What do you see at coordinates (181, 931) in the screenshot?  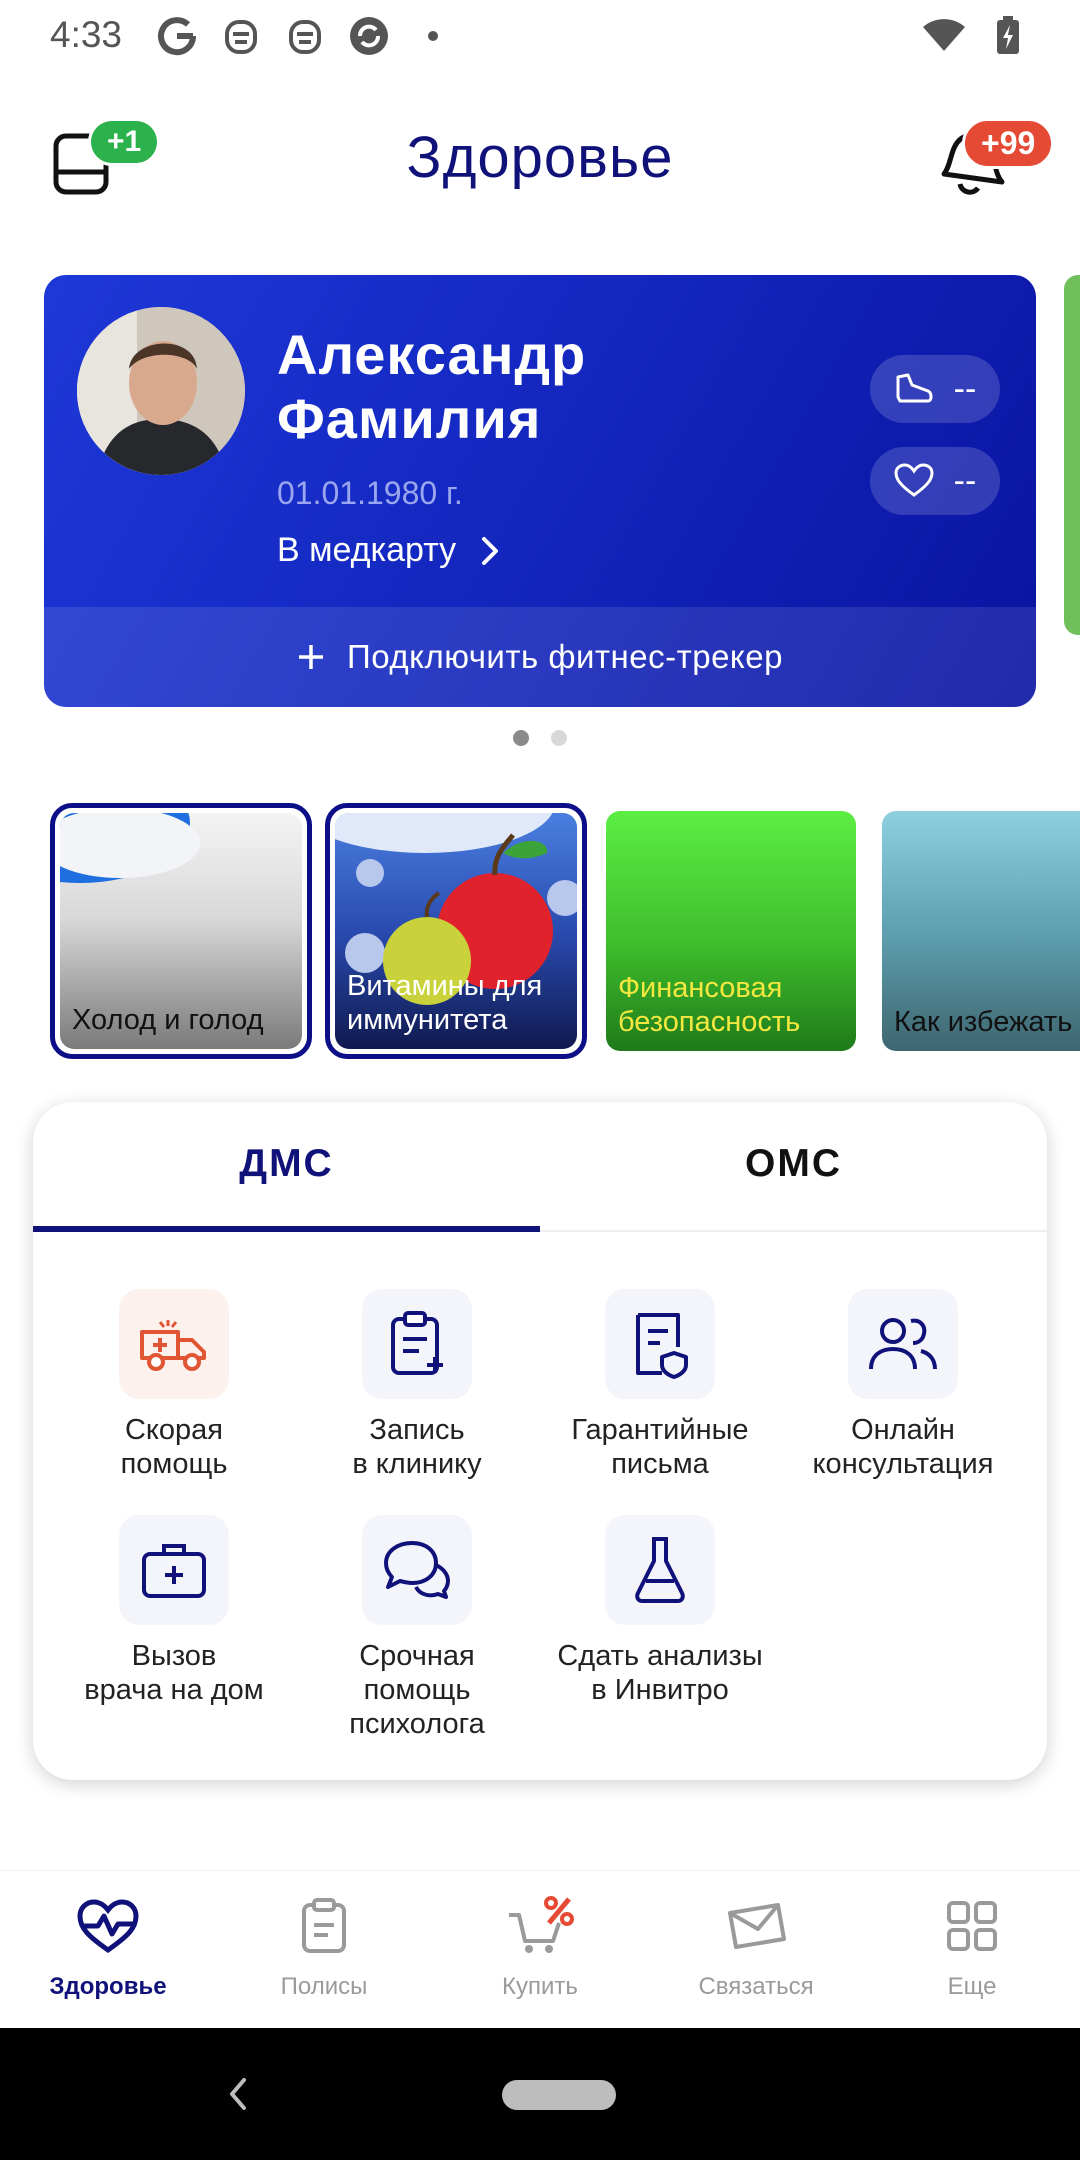 I see `story-card: Холод и голод` at bounding box center [181, 931].